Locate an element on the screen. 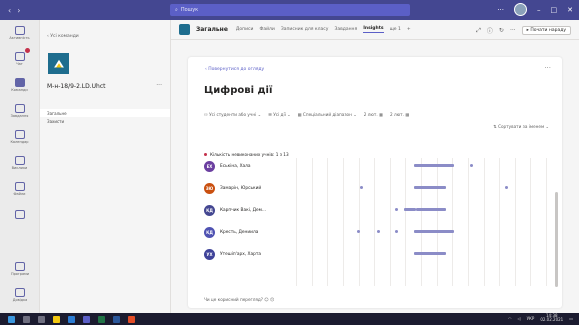 The image size is (579, 325). more-actions-icon: ··· is located at coordinates (513, 30).